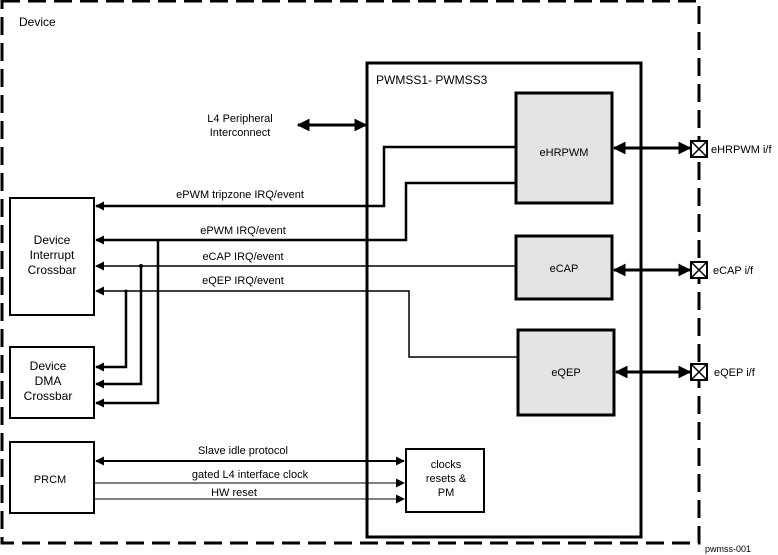 Image resolution: width=778 pixels, height=555 pixels. What do you see at coordinates (733, 271) in the screenshot?
I see `ecap-if-label: eCAP i/f` at bounding box center [733, 271].